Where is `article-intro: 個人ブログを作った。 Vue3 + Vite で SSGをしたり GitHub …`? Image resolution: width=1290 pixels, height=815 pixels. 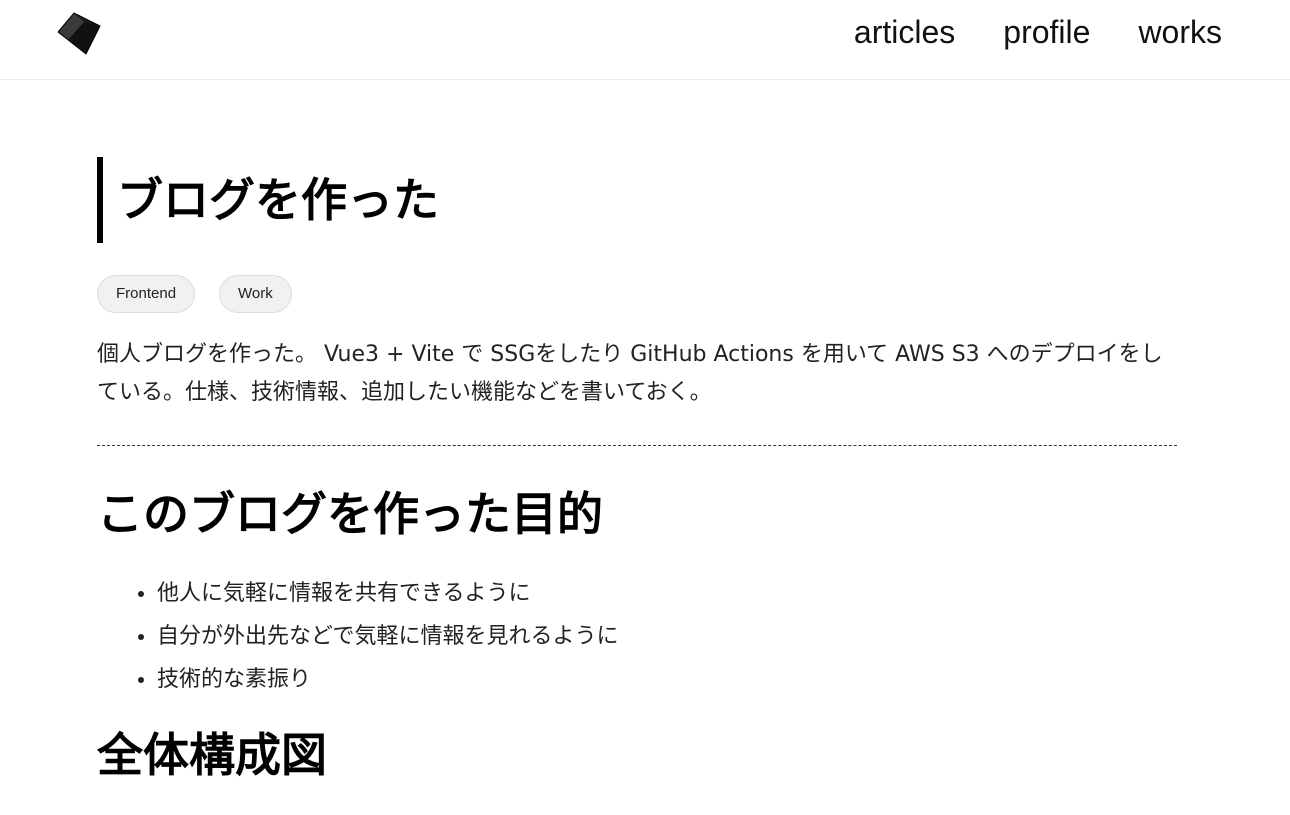 article-intro: 個人ブログを作った。 Vue3 + Vite で SSGをしたり GitHub … is located at coordinates (630, 373).